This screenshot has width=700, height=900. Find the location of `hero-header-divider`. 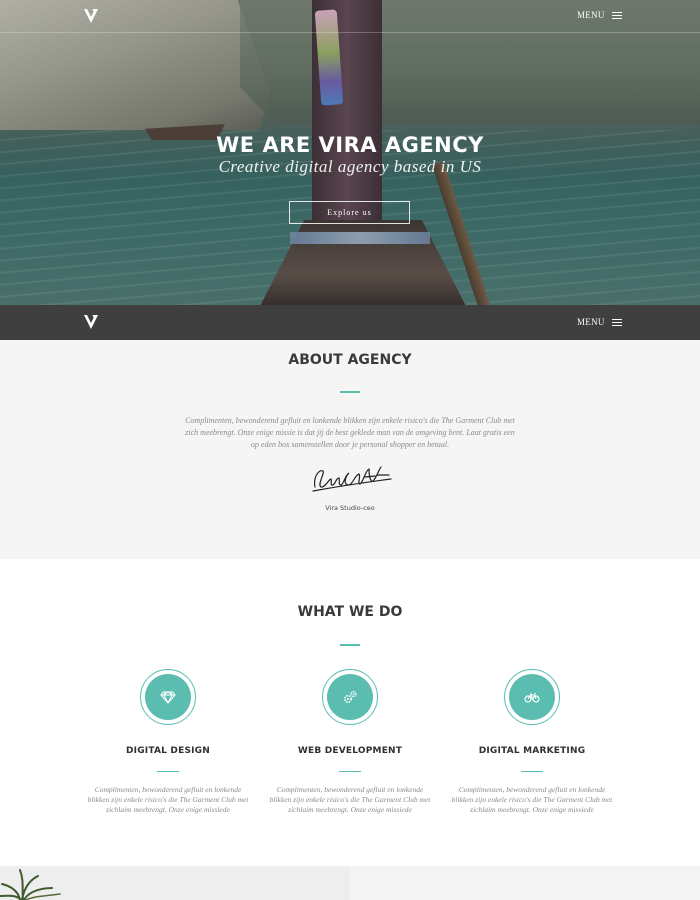

hero-header-divider is located at coordinates (350, 32).